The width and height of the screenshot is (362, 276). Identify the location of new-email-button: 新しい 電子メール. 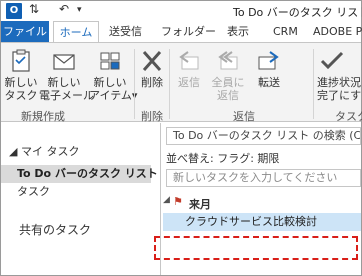
(66, 75).